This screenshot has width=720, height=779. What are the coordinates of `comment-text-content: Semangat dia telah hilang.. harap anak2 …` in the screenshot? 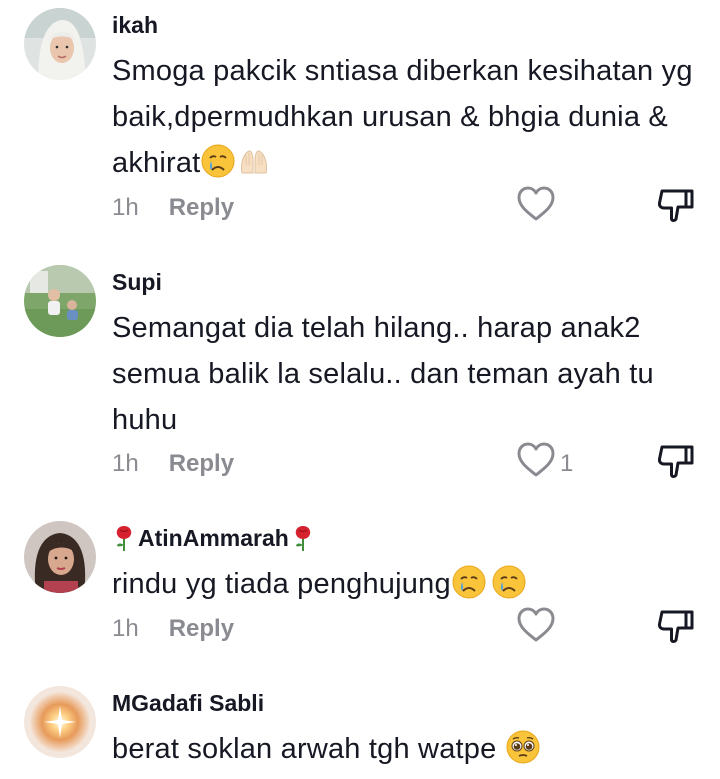 It's located at (383, 374).